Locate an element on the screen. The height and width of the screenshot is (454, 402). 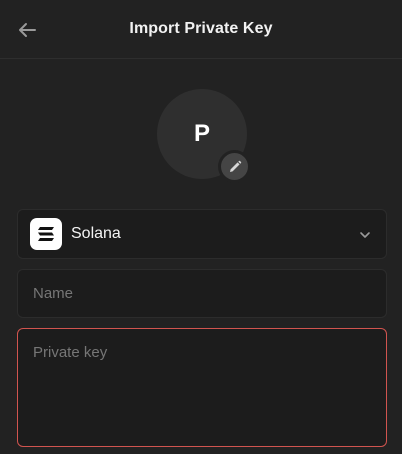
name-input is located at coordinates (202, 293).